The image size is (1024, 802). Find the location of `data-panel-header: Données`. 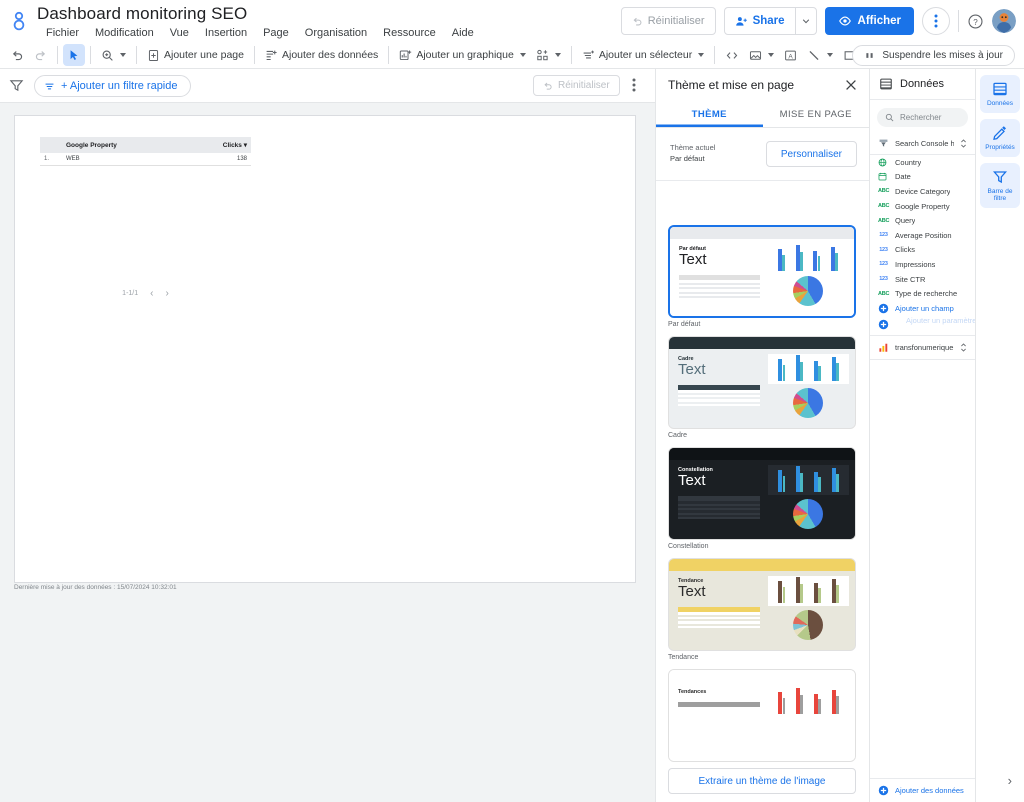

data-panel-header: Données is located at coordinates (922, 84).